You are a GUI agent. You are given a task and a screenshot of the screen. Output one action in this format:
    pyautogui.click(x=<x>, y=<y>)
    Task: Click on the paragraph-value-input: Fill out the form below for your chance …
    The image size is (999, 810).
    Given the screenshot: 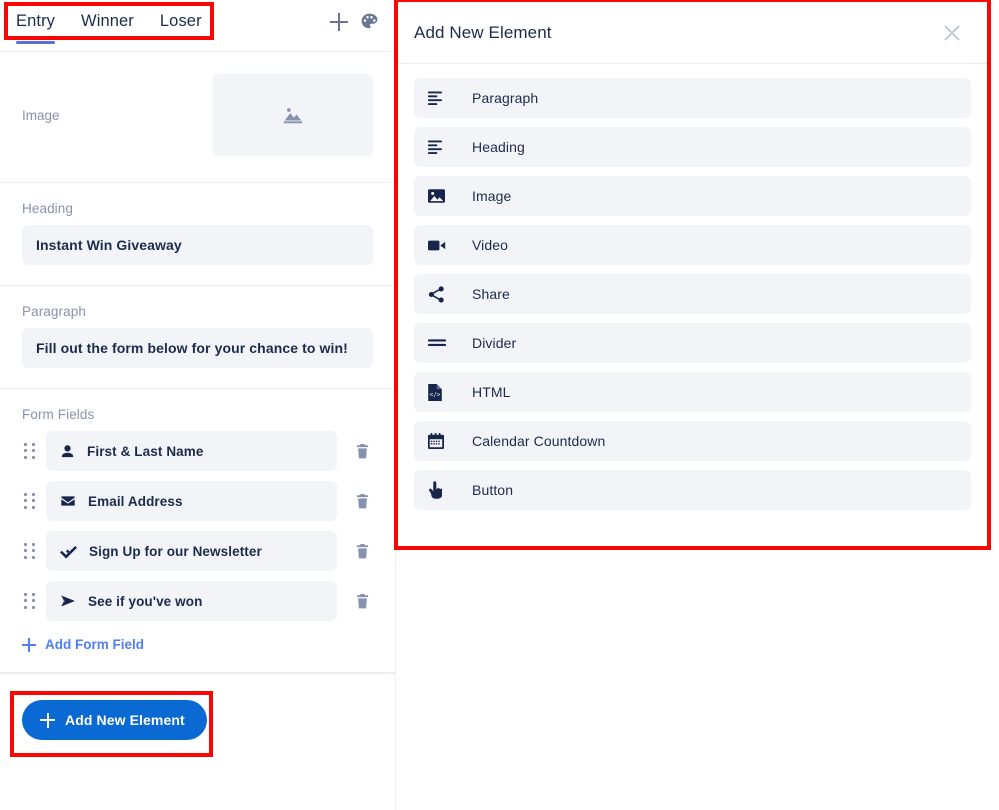 What is the action you would take?
    pyautogui.click(x=197, y=348)
    